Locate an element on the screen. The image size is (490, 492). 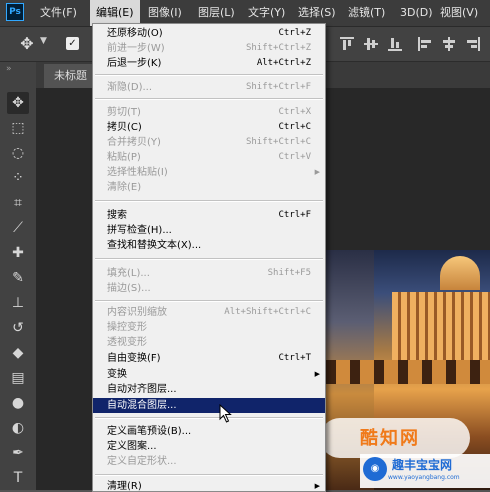
auto-select-checkbox: ✓ is located at coordinates (72, 43).